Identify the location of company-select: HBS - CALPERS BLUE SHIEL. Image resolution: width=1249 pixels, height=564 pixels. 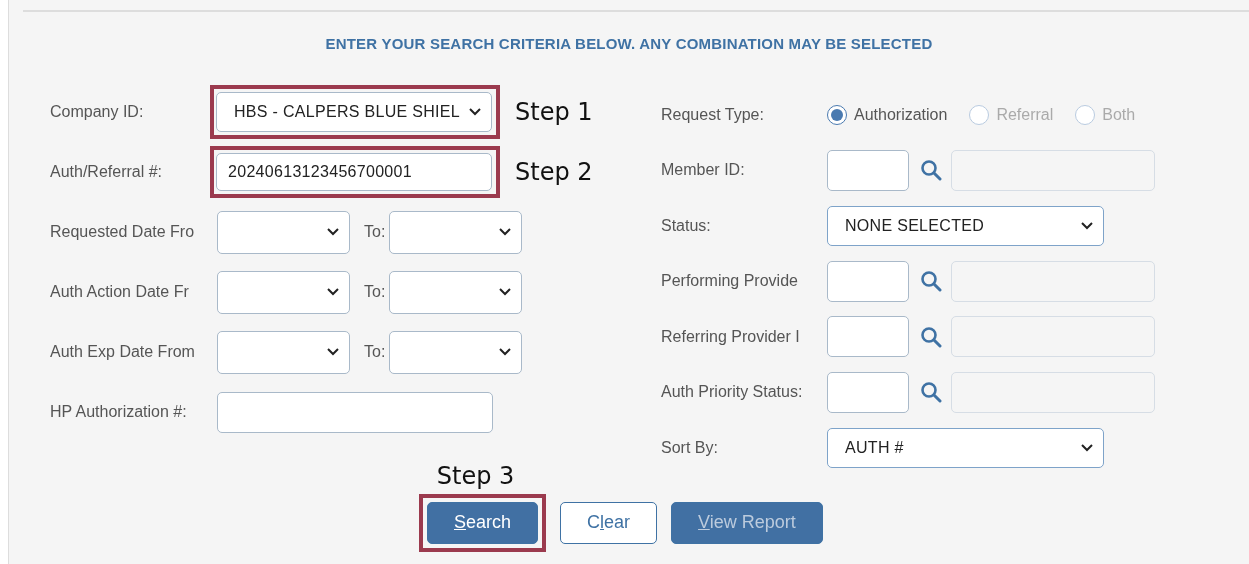
(354, 112).